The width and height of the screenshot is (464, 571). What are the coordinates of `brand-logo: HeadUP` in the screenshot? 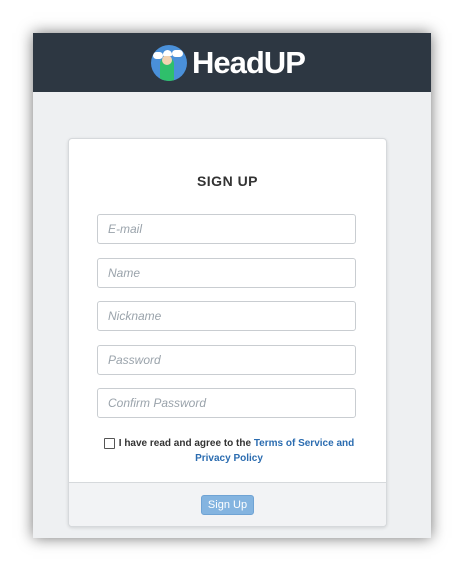 It's located at (228, 63).